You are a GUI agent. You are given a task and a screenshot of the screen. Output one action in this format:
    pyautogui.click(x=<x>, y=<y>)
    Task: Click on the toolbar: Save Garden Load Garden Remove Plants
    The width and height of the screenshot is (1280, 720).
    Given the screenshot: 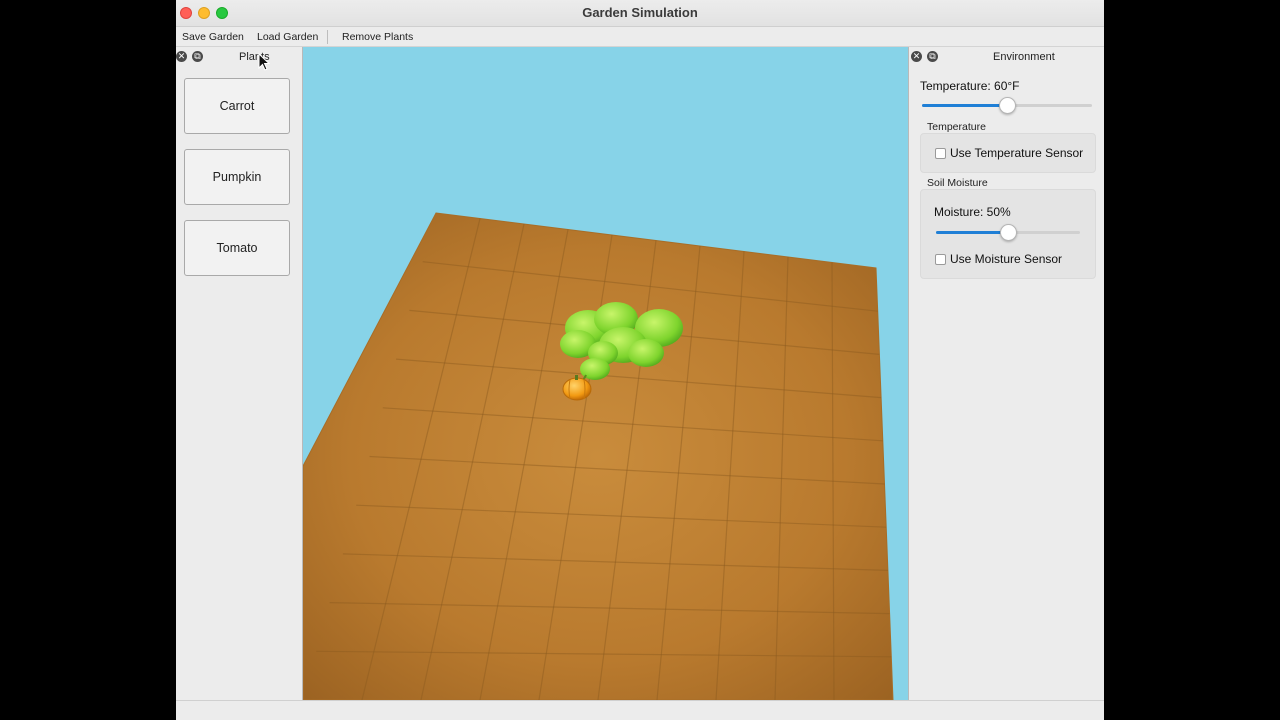 What is the action you would take?
    pyautogui.click(x=640, y=37)
    